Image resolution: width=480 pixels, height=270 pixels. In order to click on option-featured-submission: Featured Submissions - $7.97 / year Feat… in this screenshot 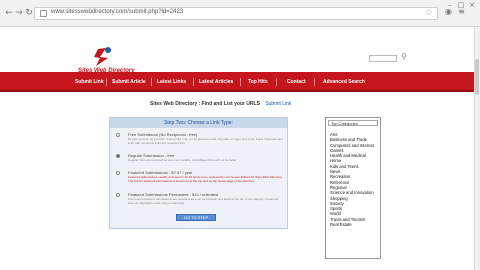, I will do `click(200, 179)`.